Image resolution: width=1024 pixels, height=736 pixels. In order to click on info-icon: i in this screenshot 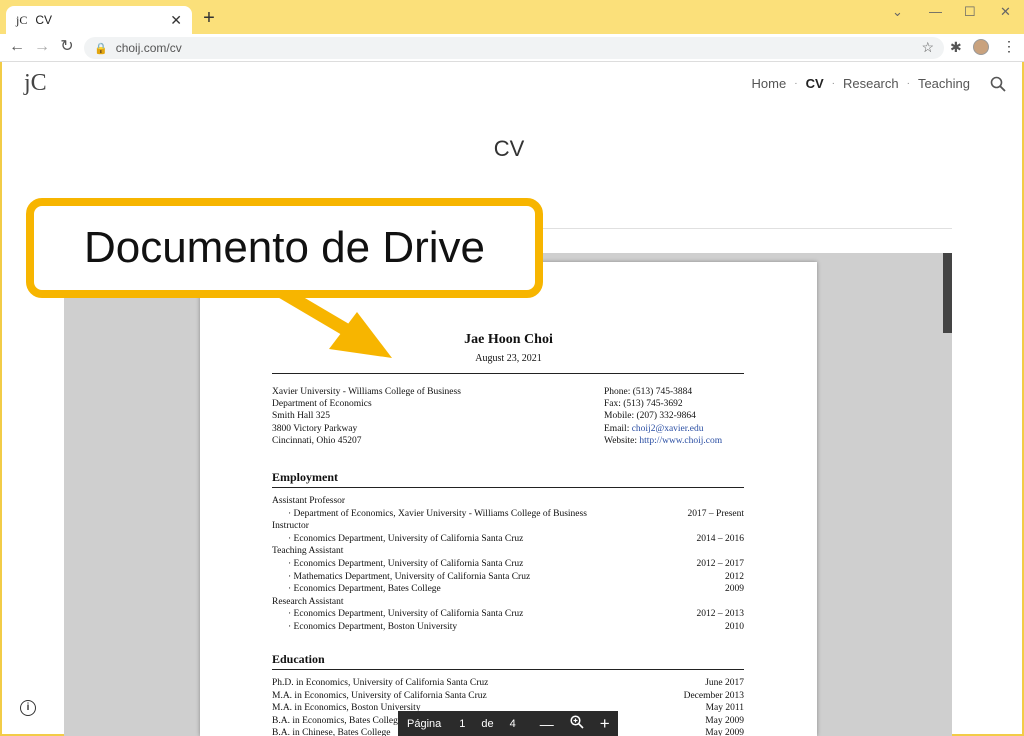, I will do `click(28, 708)`.